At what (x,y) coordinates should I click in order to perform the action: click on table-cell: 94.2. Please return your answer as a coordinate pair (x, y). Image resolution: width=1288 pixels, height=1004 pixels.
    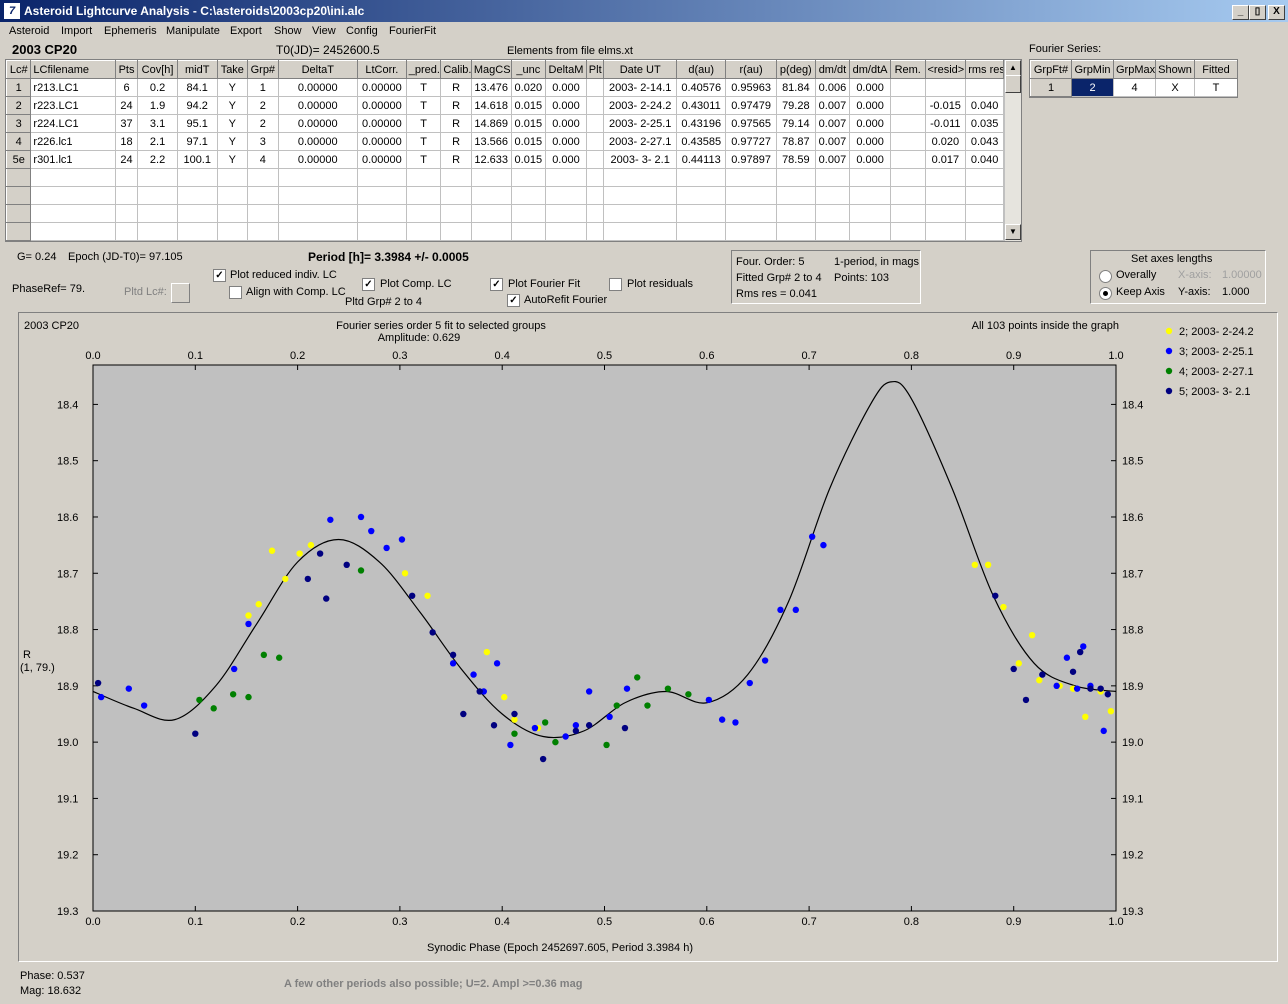
    Looking at the image, I should click on (197, 105).